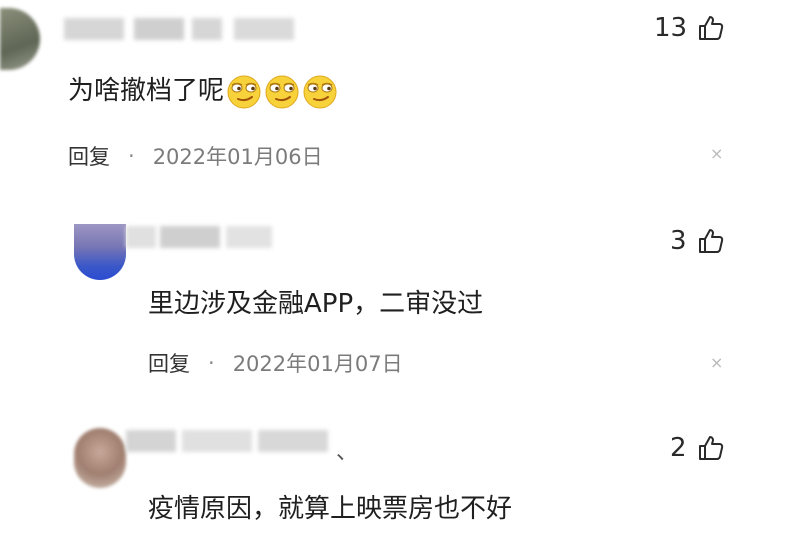 The width and height of the screenshot is (804, 540). What do you see at coordinates (671, 28) in the screenshot?
I see `like-count: 13` at bounding box center [671, 28].